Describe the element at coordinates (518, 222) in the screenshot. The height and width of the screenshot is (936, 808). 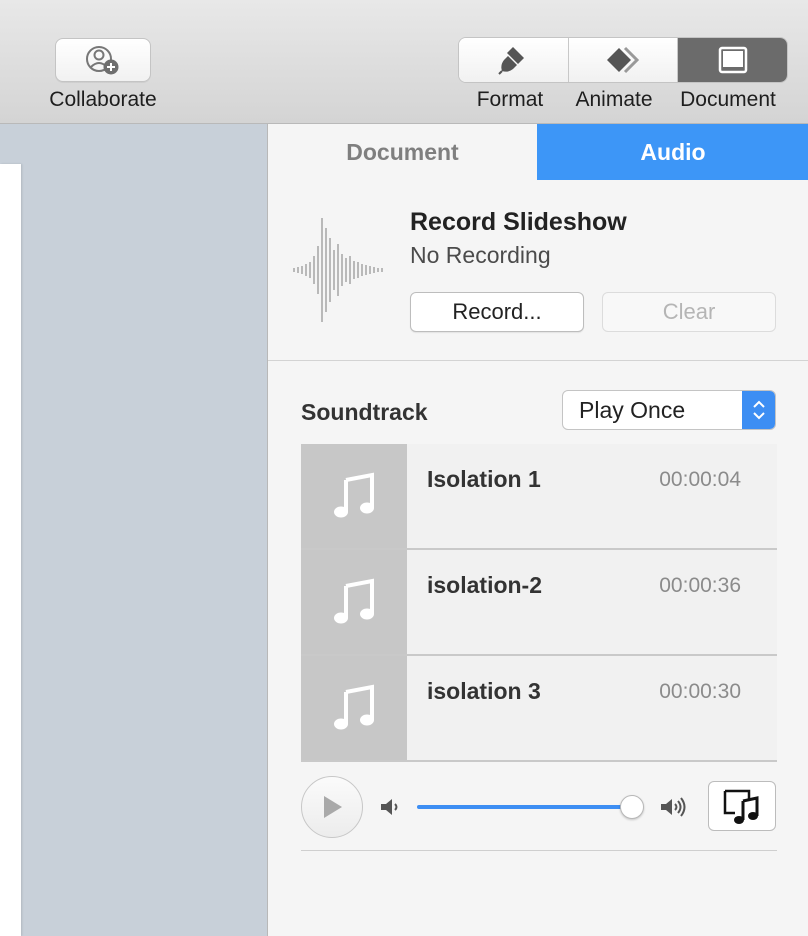
I see `record-slideshow-title: Record Slideshow` at that location.